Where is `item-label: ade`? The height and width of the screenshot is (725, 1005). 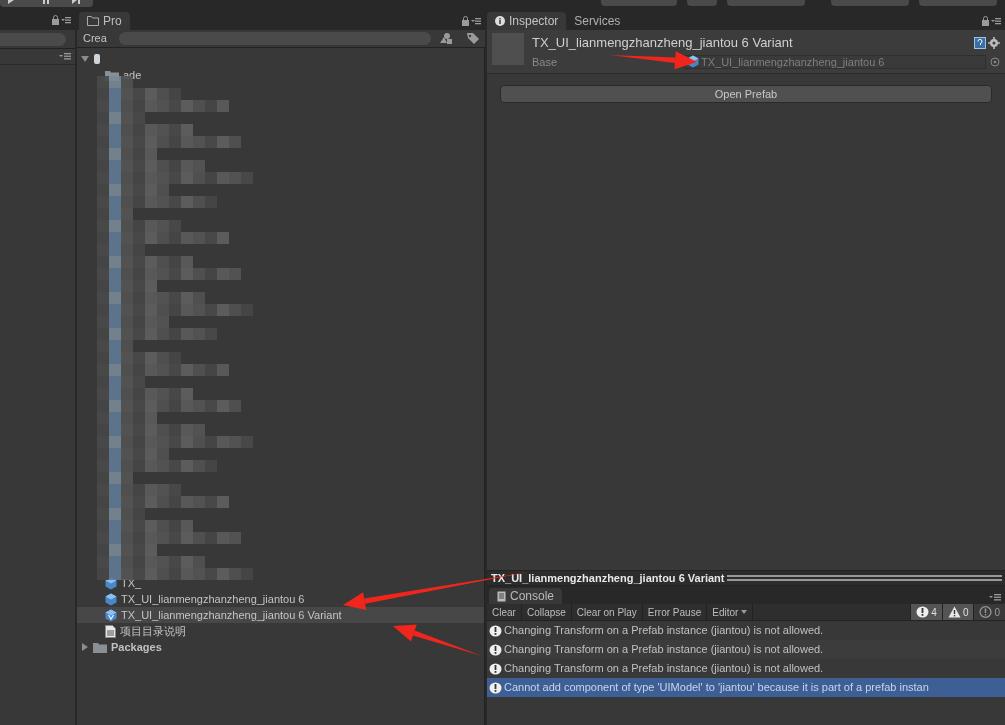 item-label: ade is located at coordinates (132, 75).